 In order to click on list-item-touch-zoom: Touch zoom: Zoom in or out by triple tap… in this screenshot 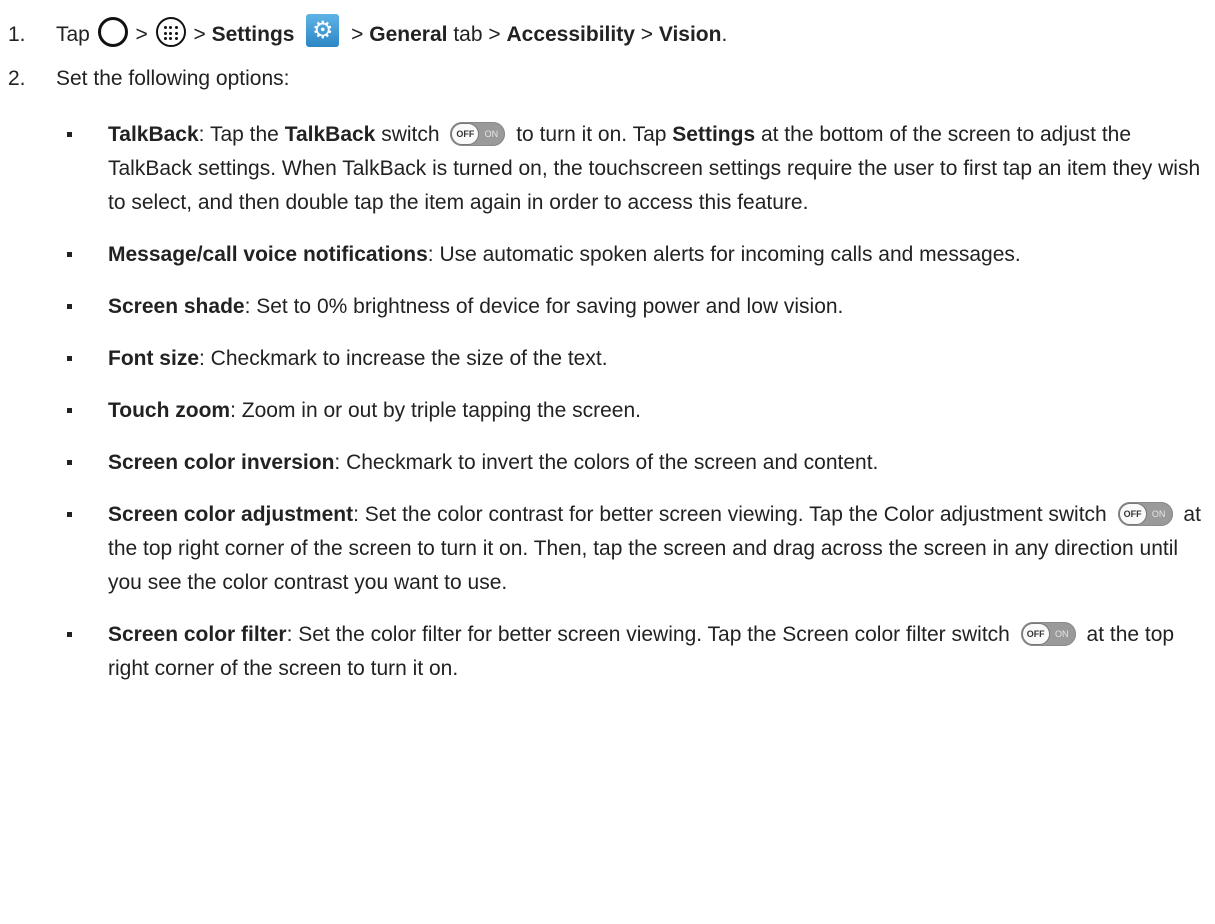, I will do `click(607, 411)`.